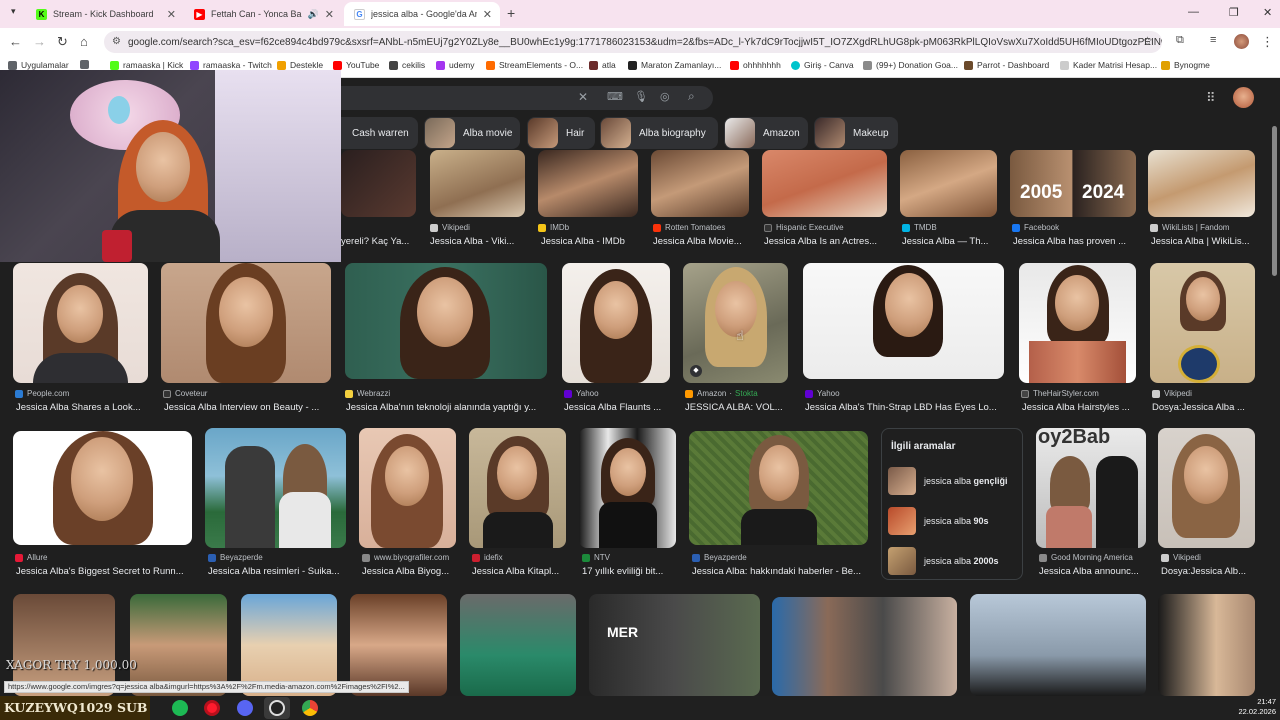 The width and height of the screenshot is (1280, 720). I want to click on related-search-item: jessica alba 90s, so click(953, 521).